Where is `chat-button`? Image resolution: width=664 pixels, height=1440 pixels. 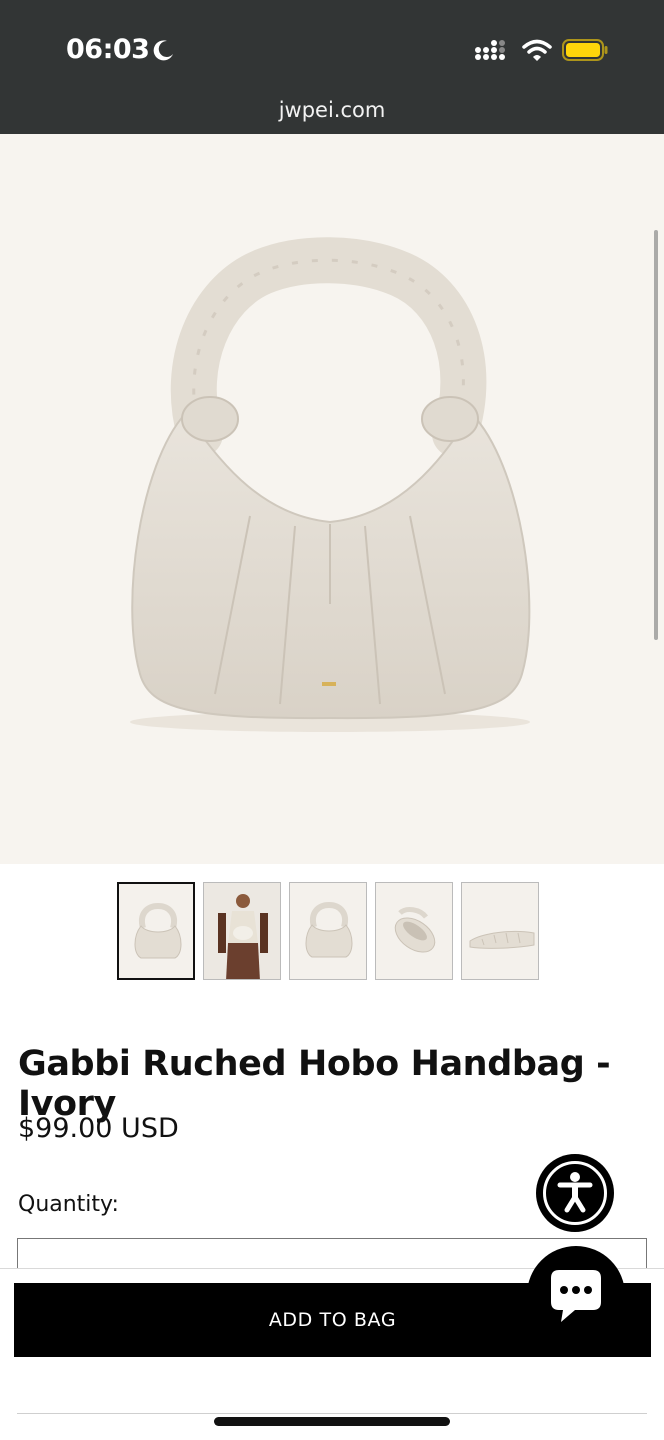 chat-button is located at coordinates (576, 1295).